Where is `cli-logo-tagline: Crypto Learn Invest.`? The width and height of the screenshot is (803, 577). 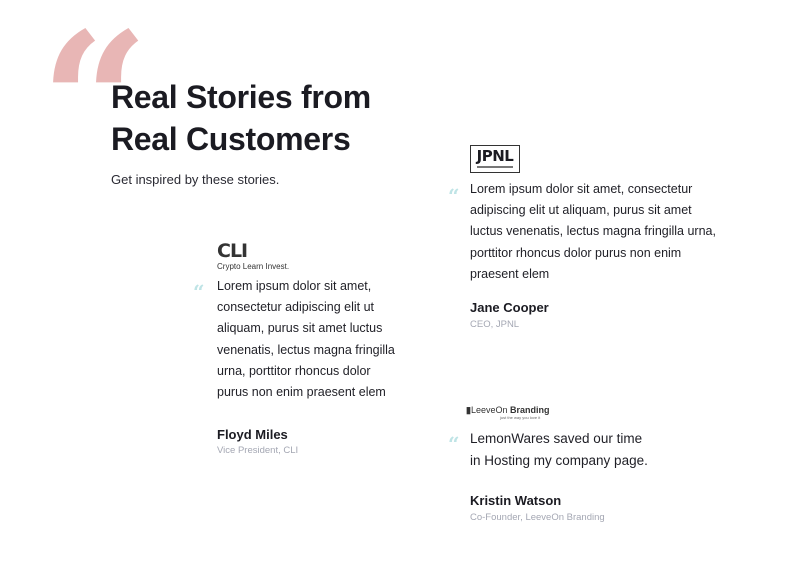 cli-logo-tagline: Crypto Learn Invest. is located at coordinates (253, 266).